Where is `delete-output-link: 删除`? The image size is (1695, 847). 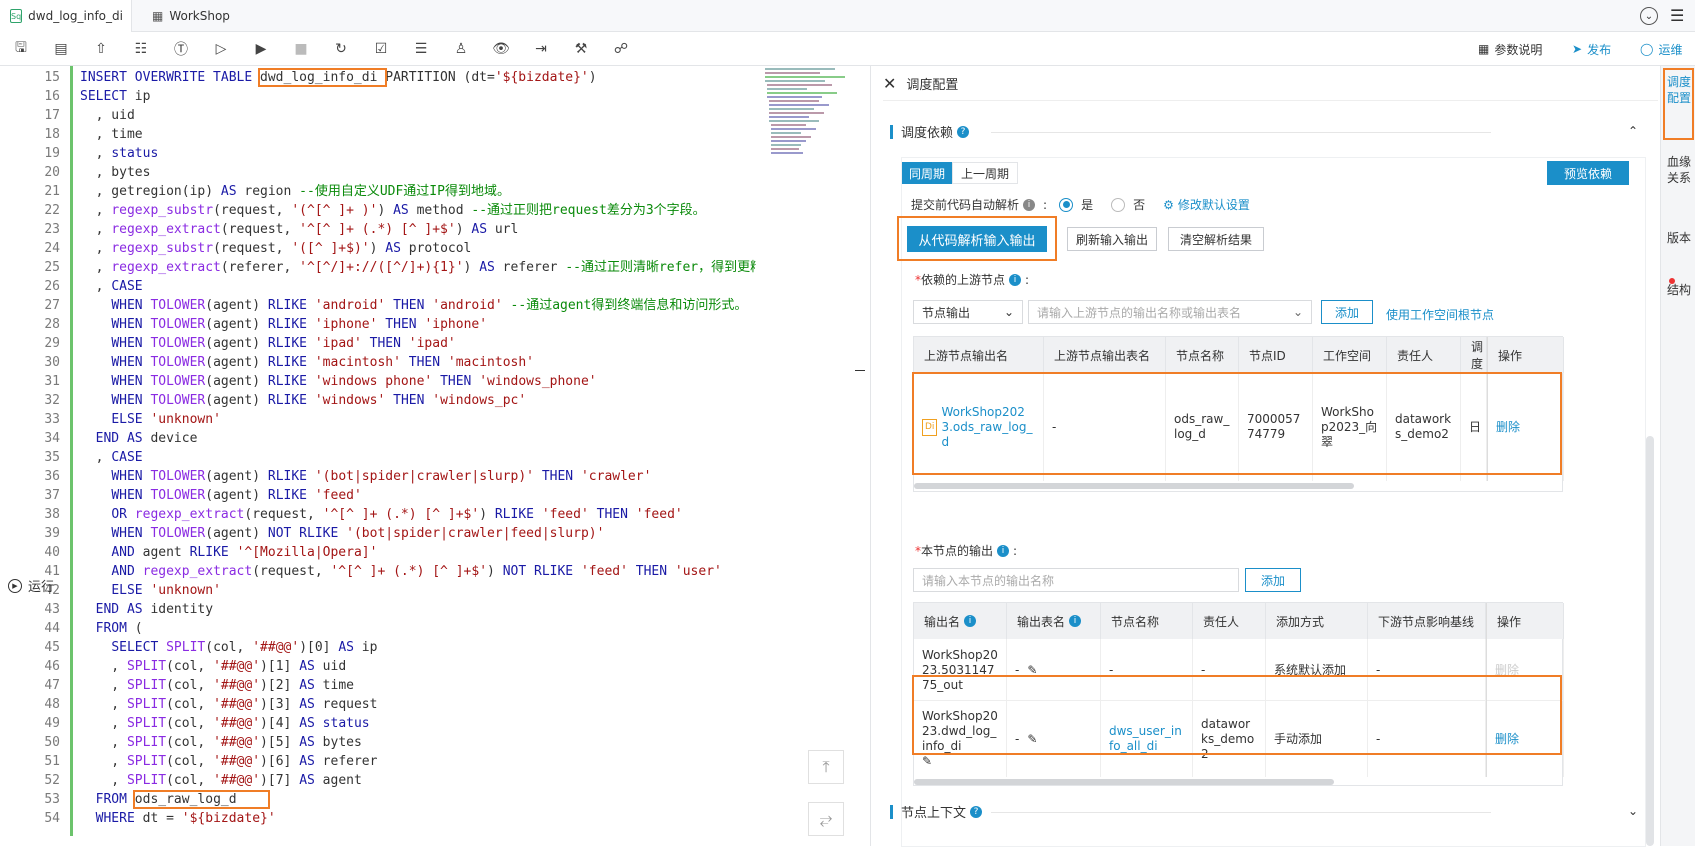 delete-output-link: 删除 is located at coordinates (1525, 739).